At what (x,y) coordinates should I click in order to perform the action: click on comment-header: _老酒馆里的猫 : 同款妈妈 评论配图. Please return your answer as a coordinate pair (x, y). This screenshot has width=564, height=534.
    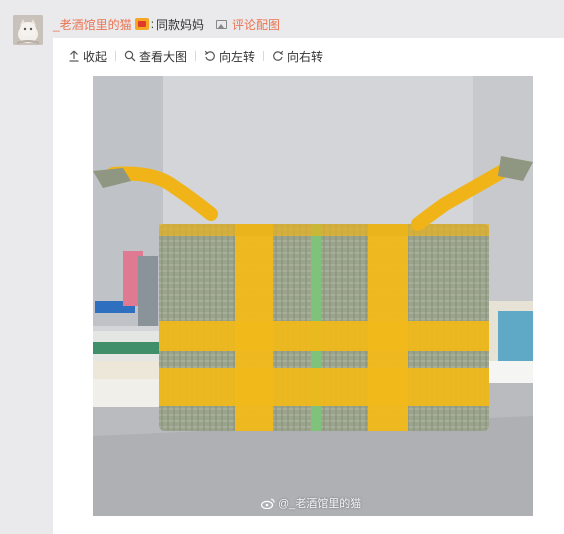
    Looking at the image, I should click on (308, 24).